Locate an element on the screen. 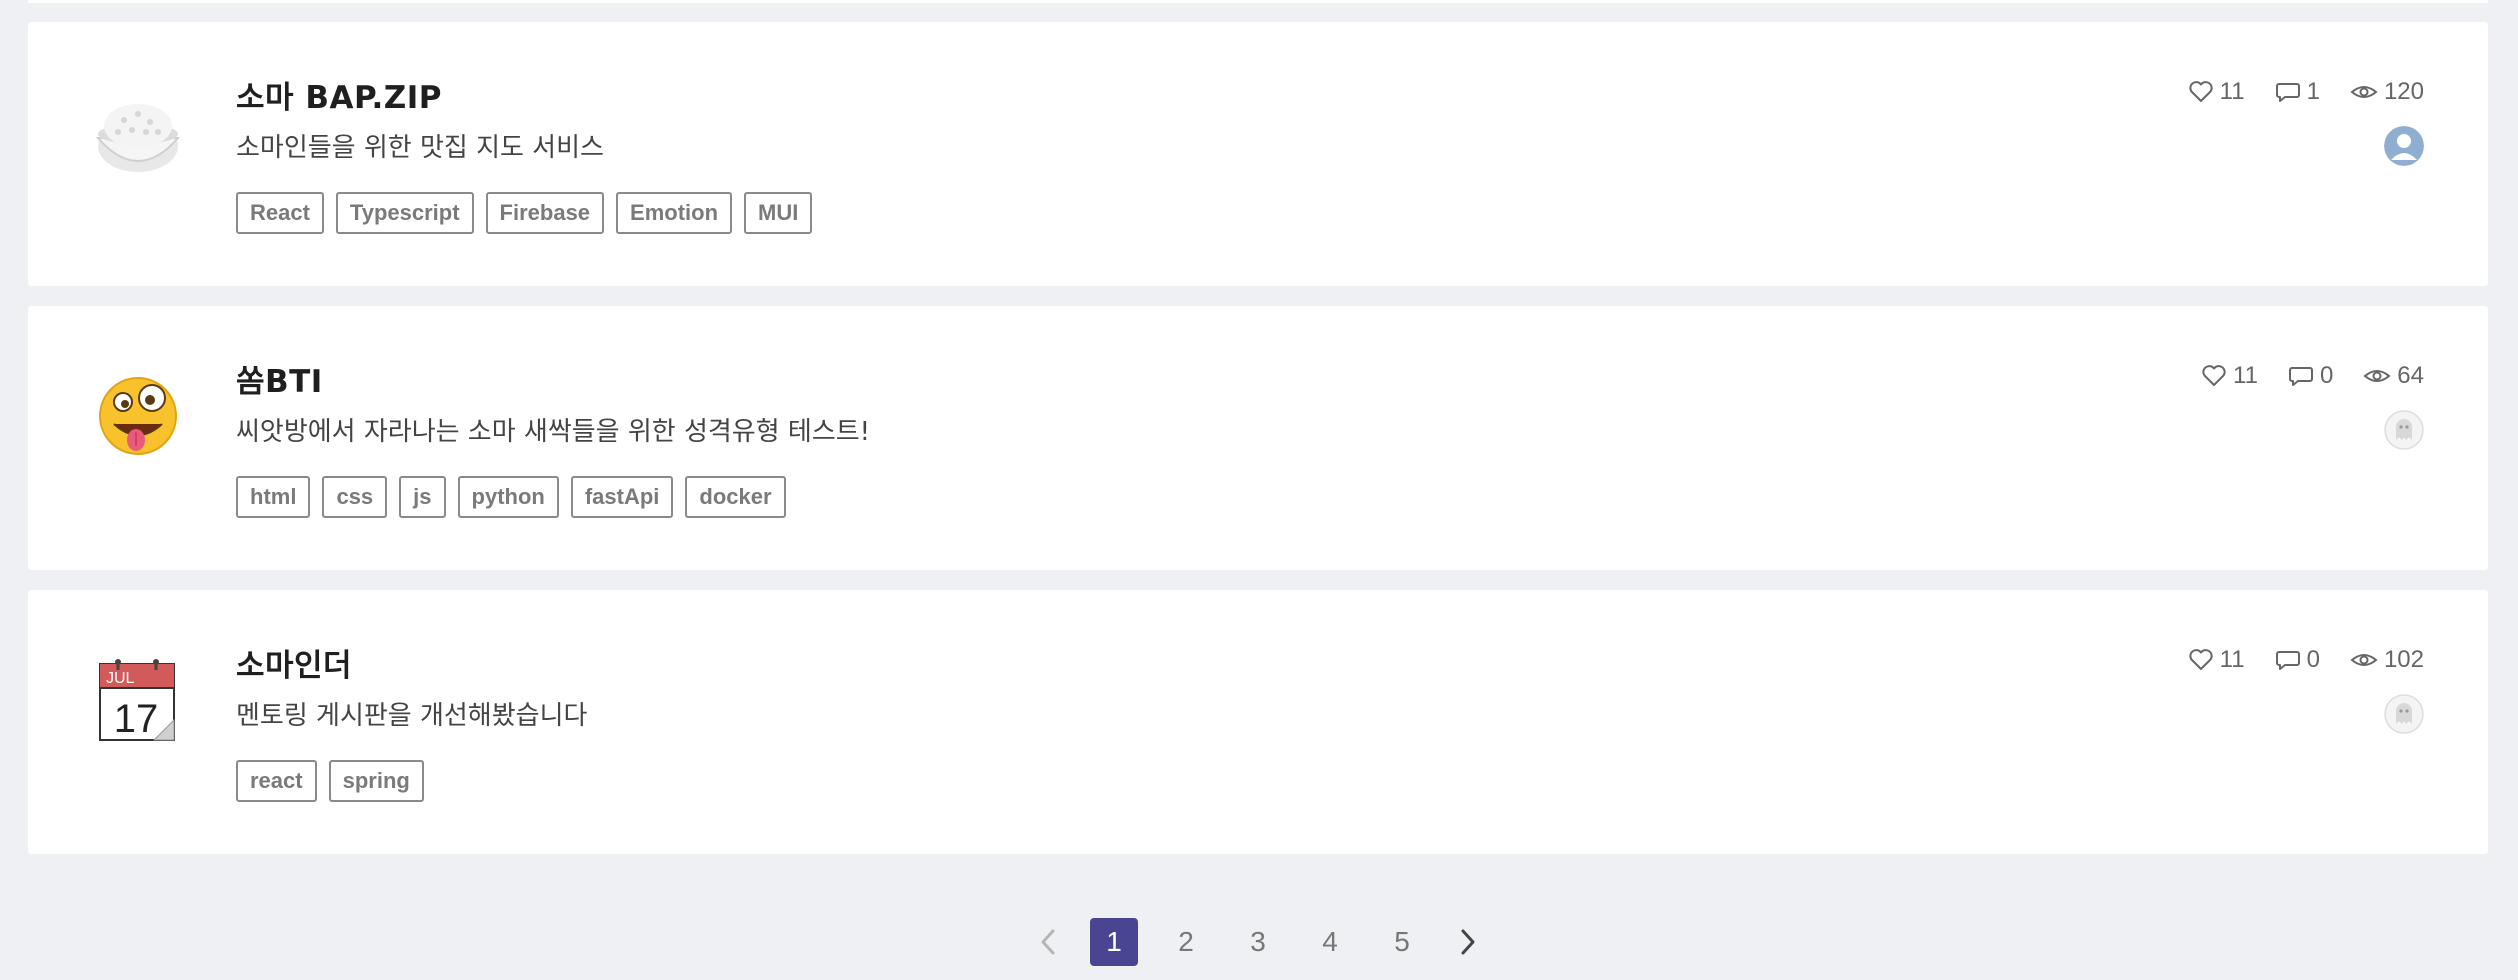 This screenshot has height=980, width=2518. tag-list: html css js python fastApi docker is located at coordinates (511, 497).